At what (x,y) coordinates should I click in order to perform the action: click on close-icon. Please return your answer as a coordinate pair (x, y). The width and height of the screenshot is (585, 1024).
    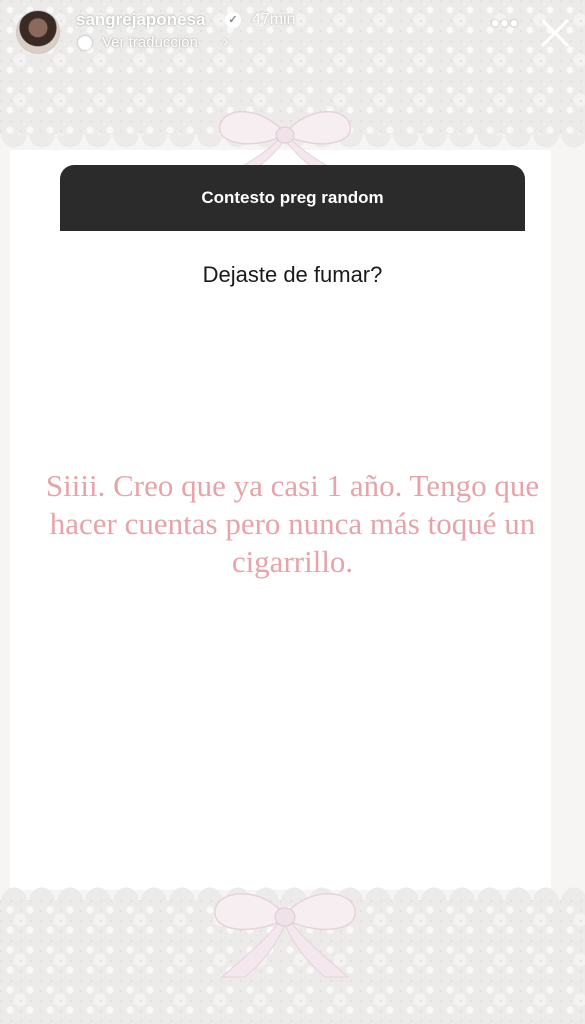
    Looking at the image, I should click on (555, 33).